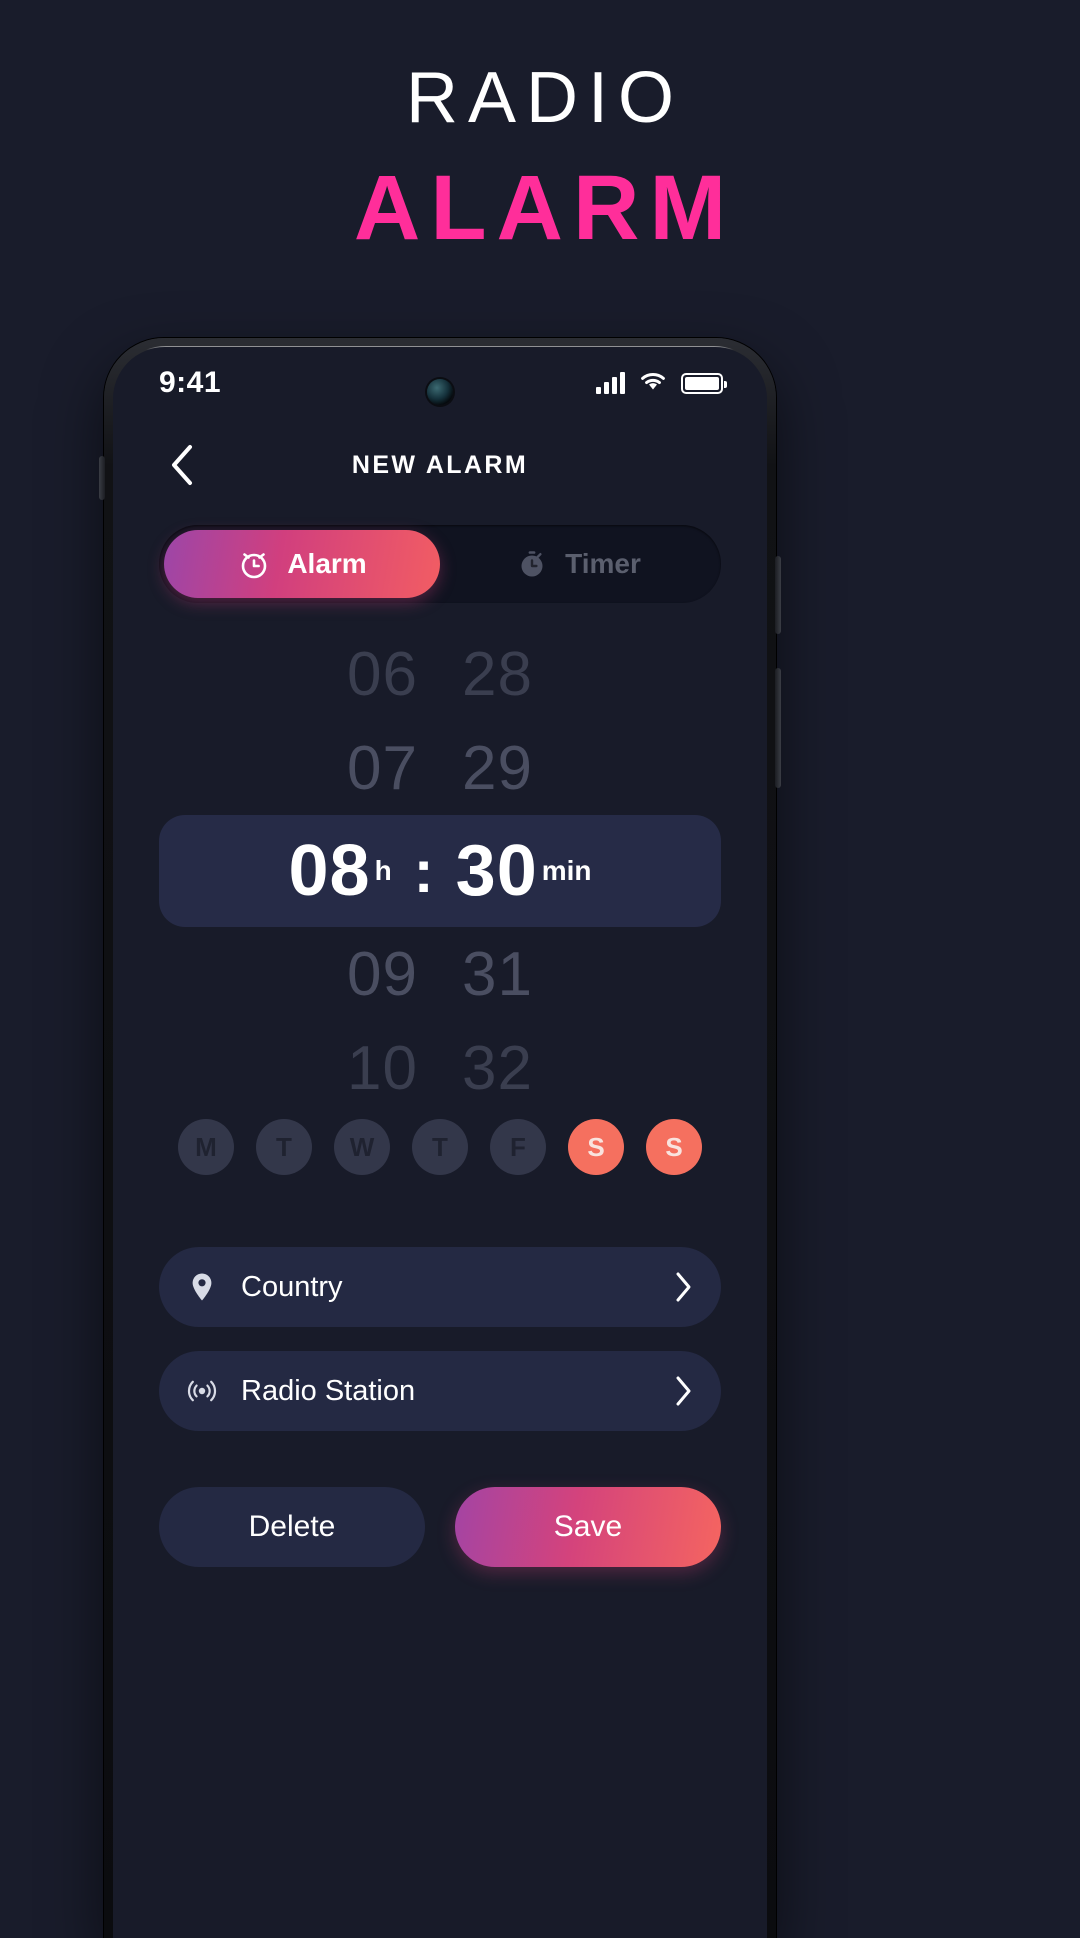 Image resolution: width=1080 pixels, height=1938 pixels. What do you see at coordinates (327, 563) in the screenshot?
I see `tab-alarm-label: Alarm` at bounding box center [327, 563].